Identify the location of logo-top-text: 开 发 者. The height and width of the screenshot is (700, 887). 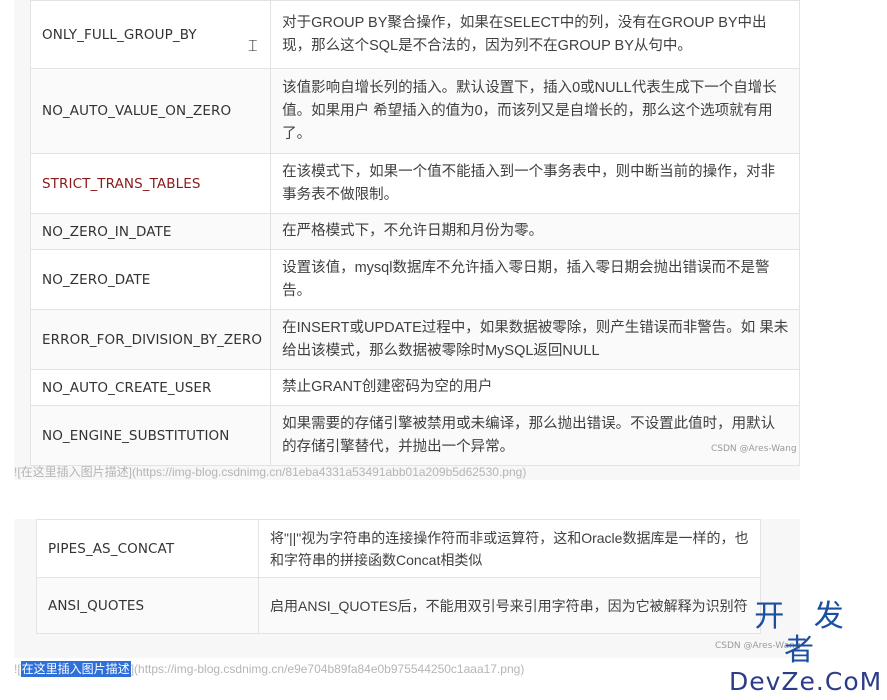
(804, 633).